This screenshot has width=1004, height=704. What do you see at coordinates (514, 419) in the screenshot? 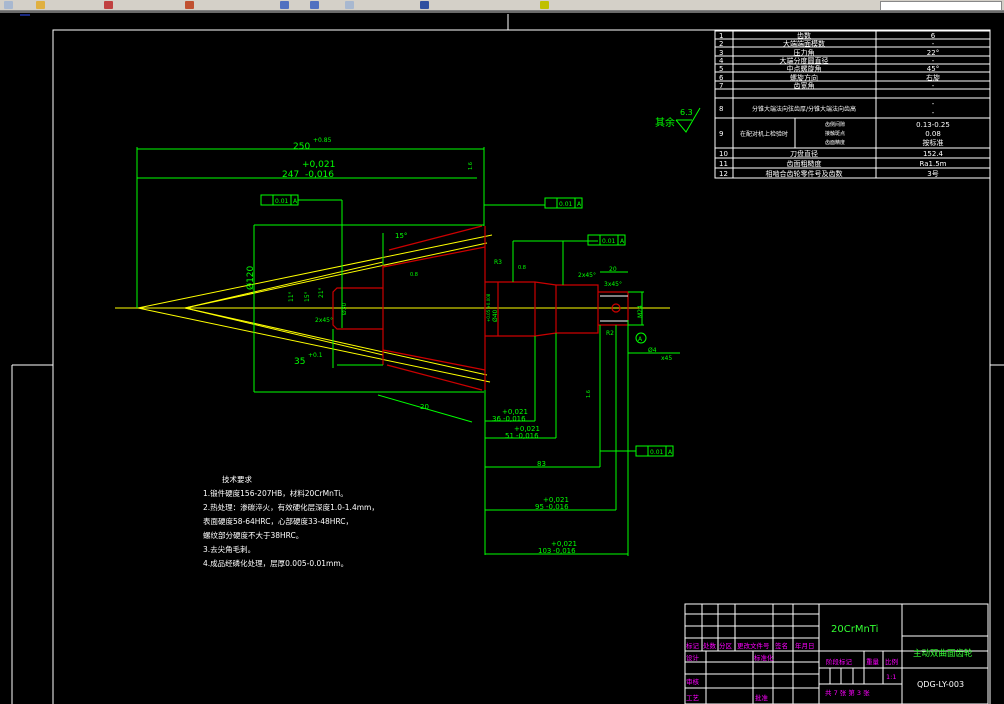
I see `dim-36-low: -0,016` at bounding box center [514, 419].